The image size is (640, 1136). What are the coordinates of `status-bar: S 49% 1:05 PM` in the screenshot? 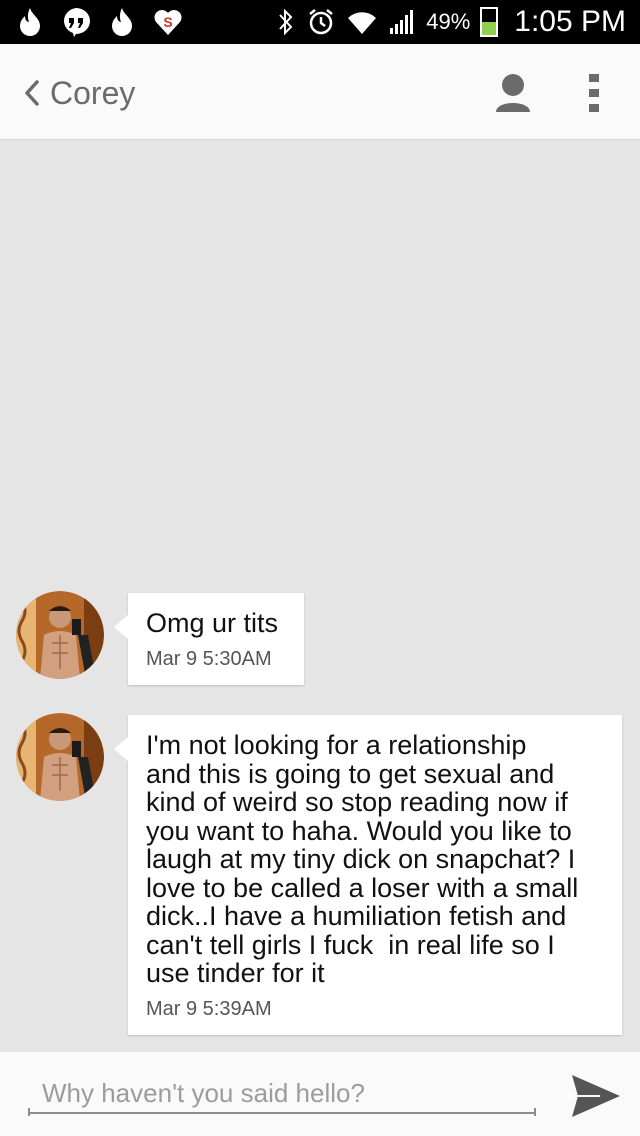 It's located at (320, 22).